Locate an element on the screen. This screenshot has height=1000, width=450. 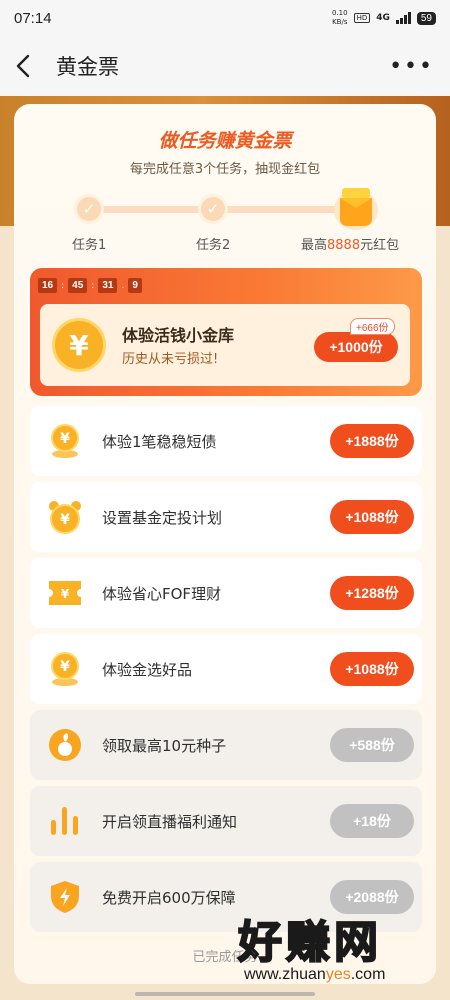
shield-bolt-icon is located at coordinates (65, 897).